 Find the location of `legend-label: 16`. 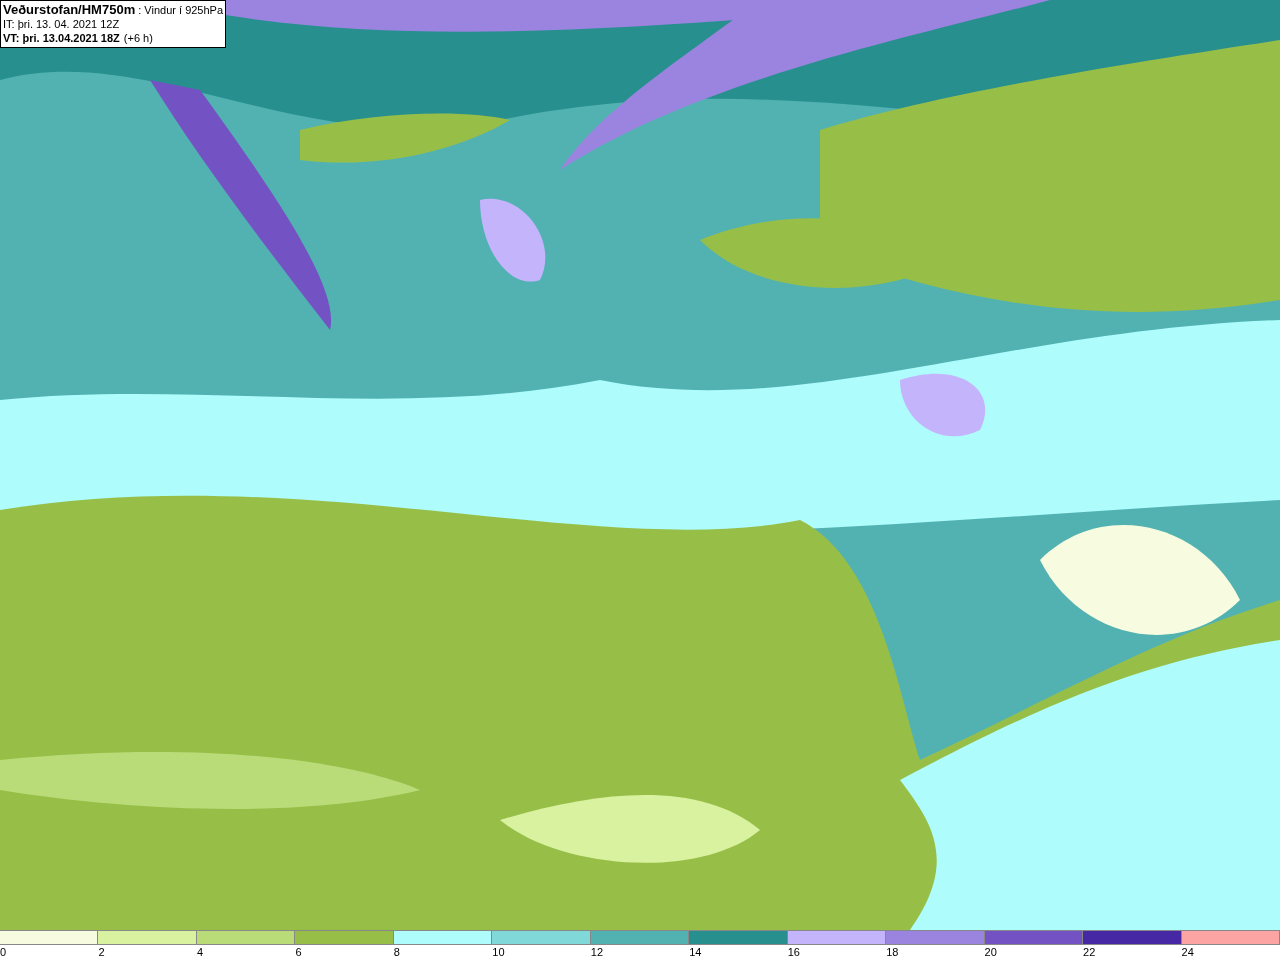

legend-label: 16 is located at coordinates (793, 952).